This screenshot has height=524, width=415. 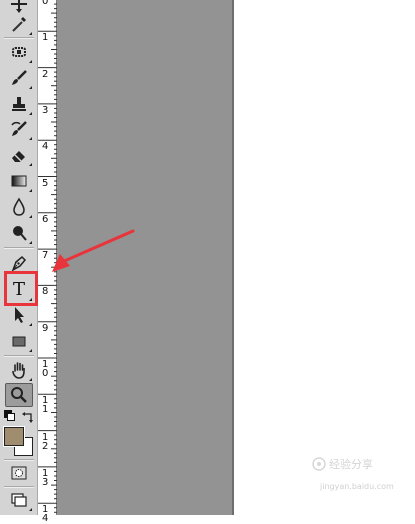 What do you see at coordinates (351, 464) in the screenshot?
I see `watermark-label: 经验分享` at bounding box center [351, 464].